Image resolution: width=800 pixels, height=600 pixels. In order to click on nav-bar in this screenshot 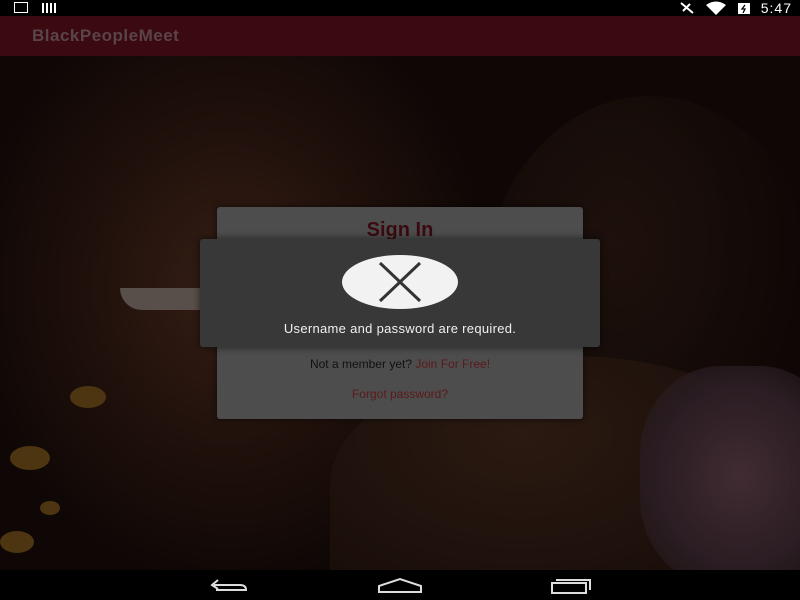, I will do `click(400, 585)`.